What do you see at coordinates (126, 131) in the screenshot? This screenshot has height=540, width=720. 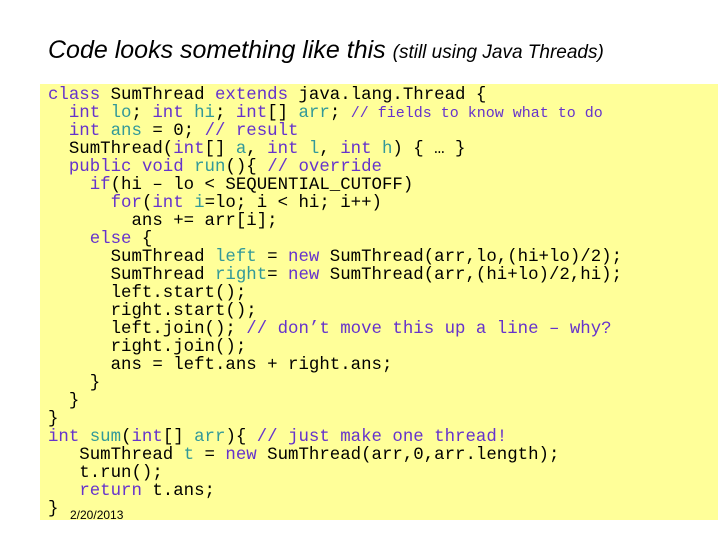 I see `code-identifier: ans` at bounding box center [126, 131].